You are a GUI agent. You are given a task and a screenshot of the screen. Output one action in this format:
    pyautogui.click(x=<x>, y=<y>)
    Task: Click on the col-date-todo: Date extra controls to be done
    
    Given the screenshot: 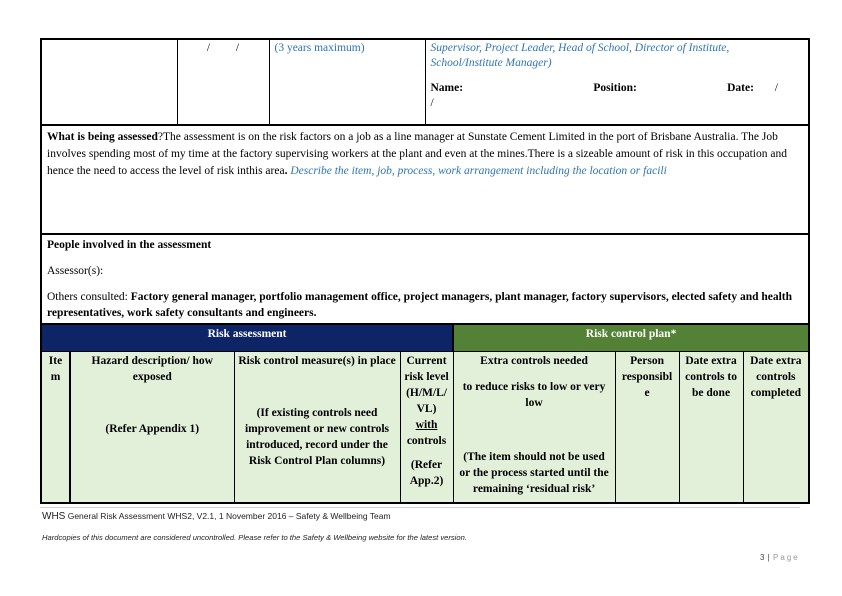 What is the action you would take?
    pyautogui.click(x=711, y=427)
    